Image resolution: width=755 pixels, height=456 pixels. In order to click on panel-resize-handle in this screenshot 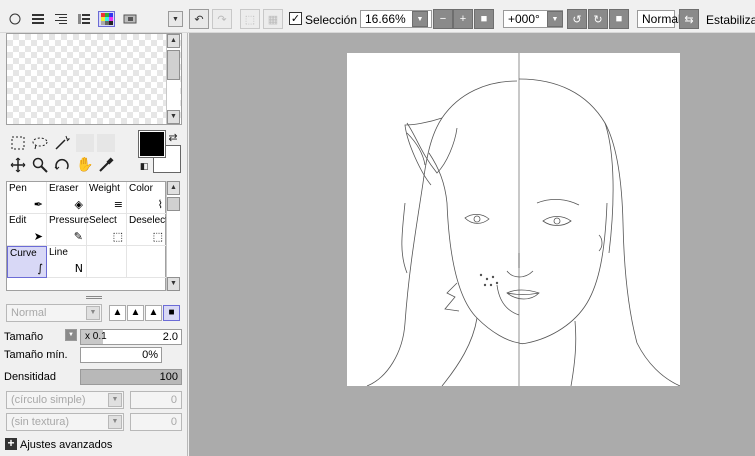, I will do `click(94, 297)`.